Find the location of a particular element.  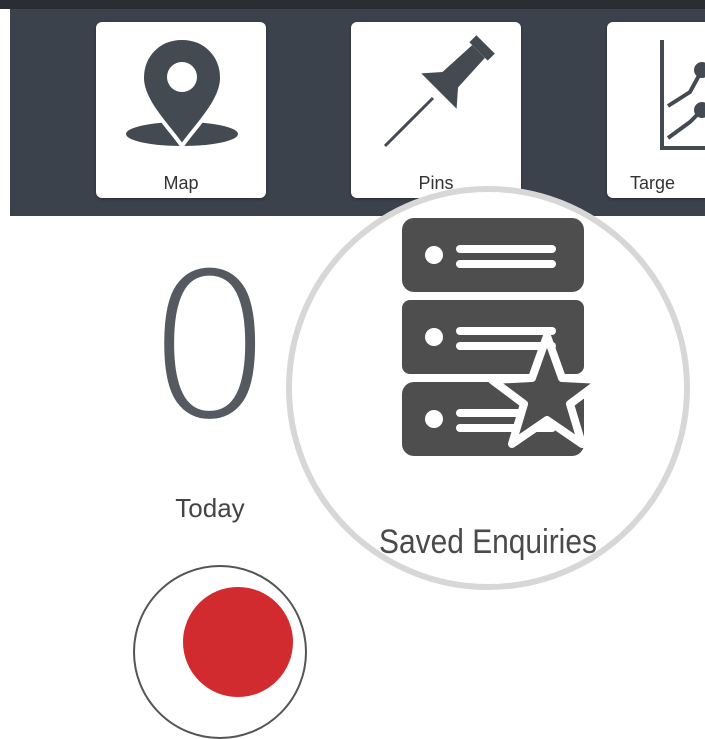

map-label: Map is located at coordinates (181, 183).